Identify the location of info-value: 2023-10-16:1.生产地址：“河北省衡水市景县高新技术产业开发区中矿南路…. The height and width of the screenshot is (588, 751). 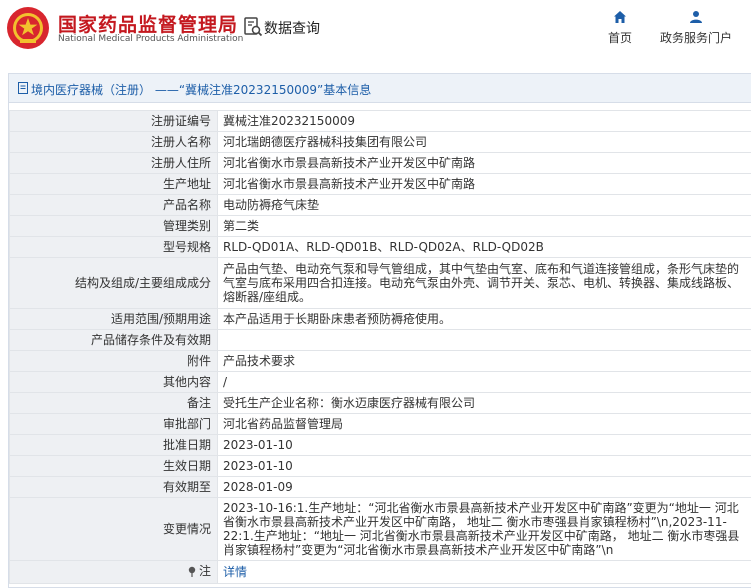
(484, 529).